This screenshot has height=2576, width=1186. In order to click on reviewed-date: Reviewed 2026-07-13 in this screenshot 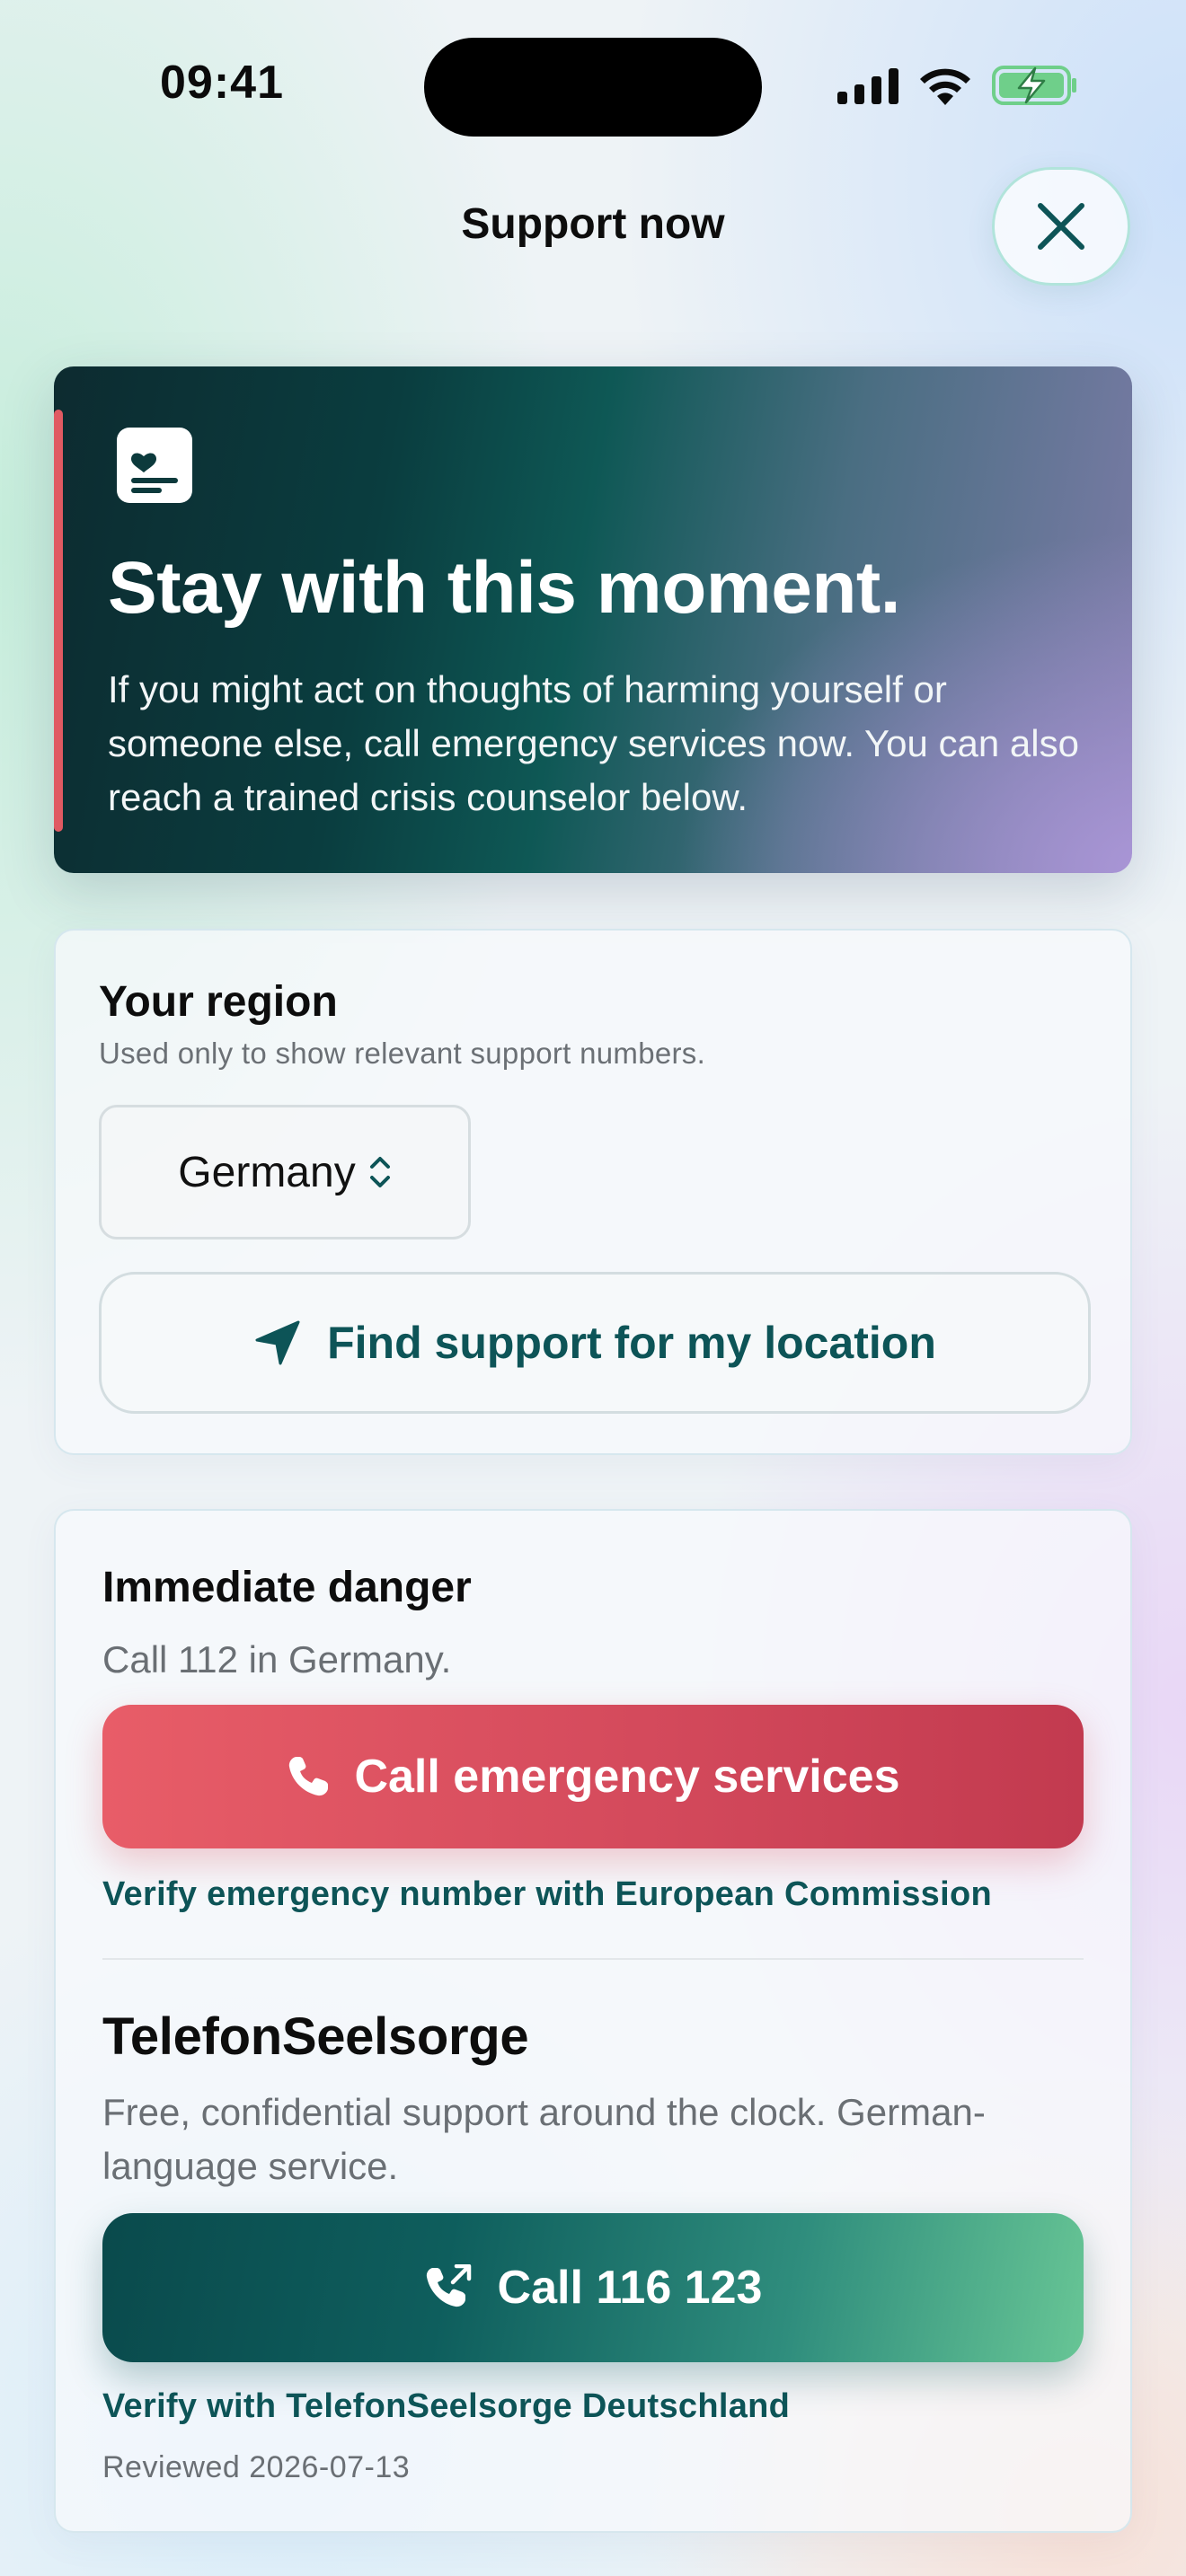, I will do `click(256, 2467)`.